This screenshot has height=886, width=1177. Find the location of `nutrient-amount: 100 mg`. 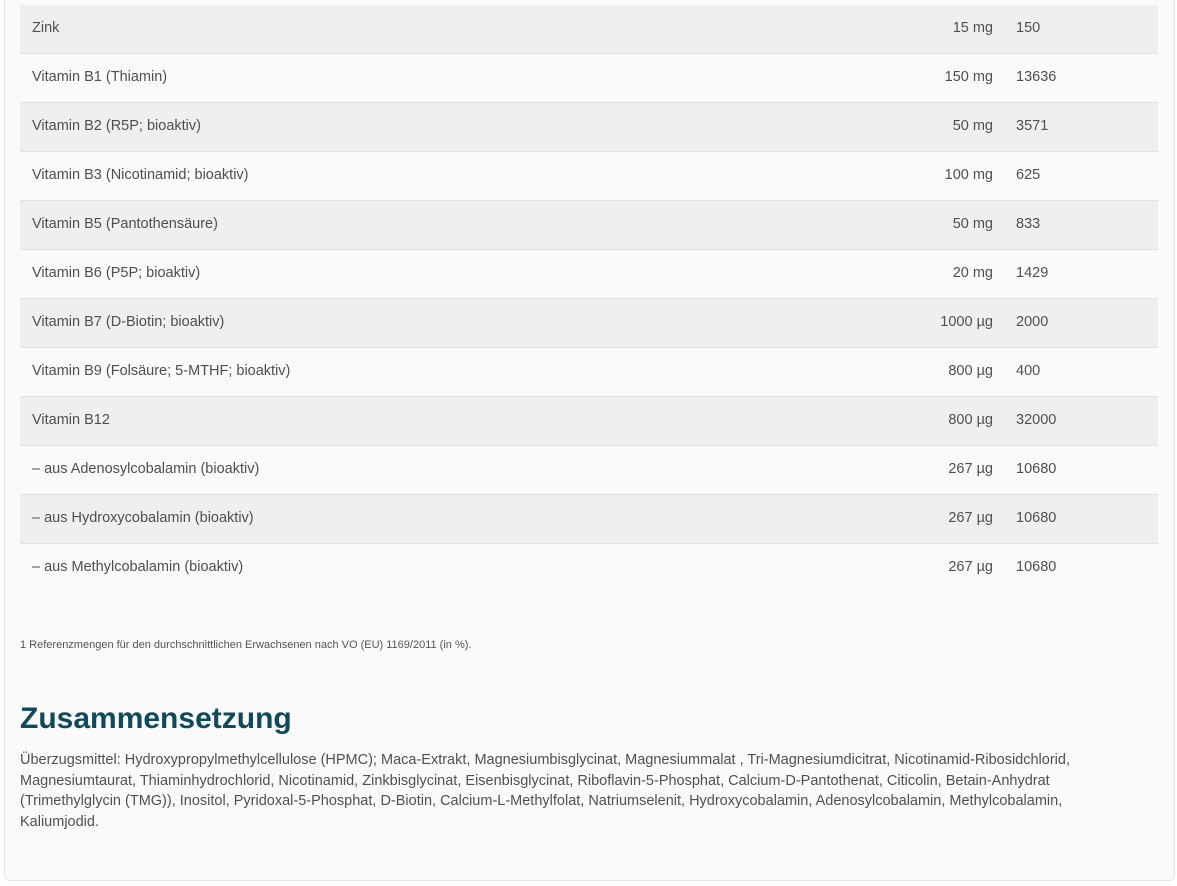

nutrient-amount: 100 mg is located at coordinates (968, 175).